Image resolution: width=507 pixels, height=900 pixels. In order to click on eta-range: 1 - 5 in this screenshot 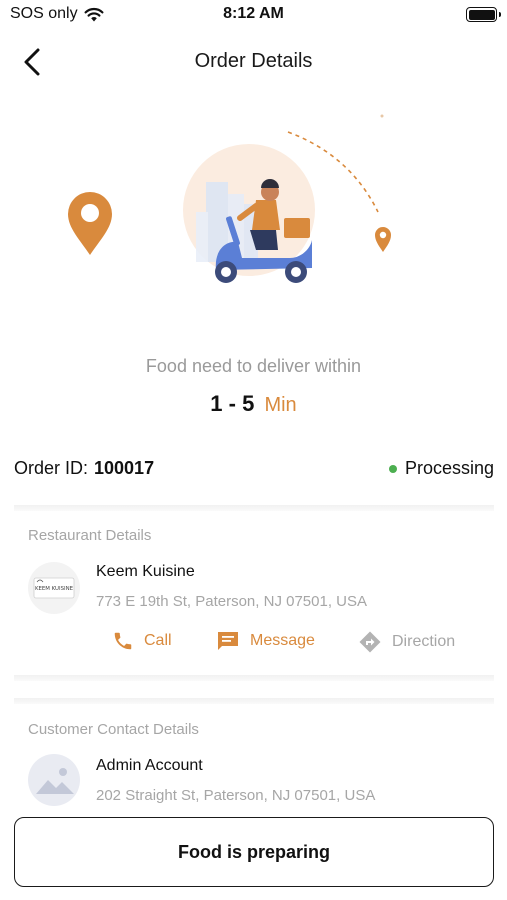, I will do `click(232, 403)`.